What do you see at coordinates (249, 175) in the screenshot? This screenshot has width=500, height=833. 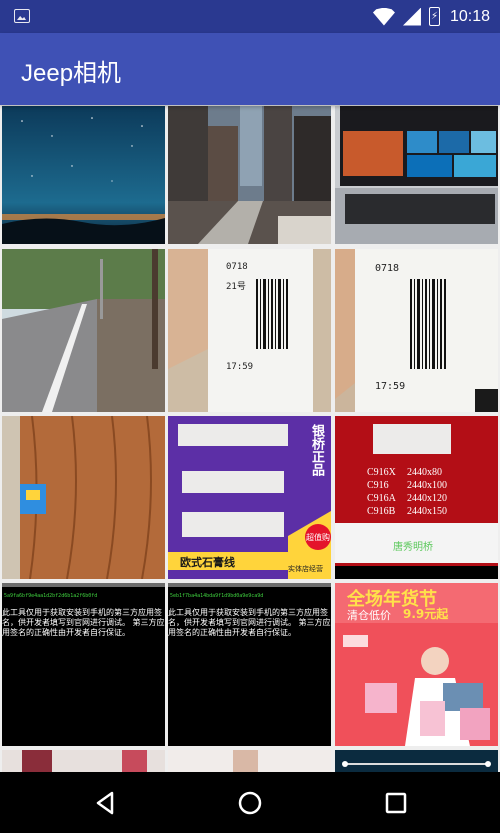 I see `city-street-photo` at bounding box center [249, 175].